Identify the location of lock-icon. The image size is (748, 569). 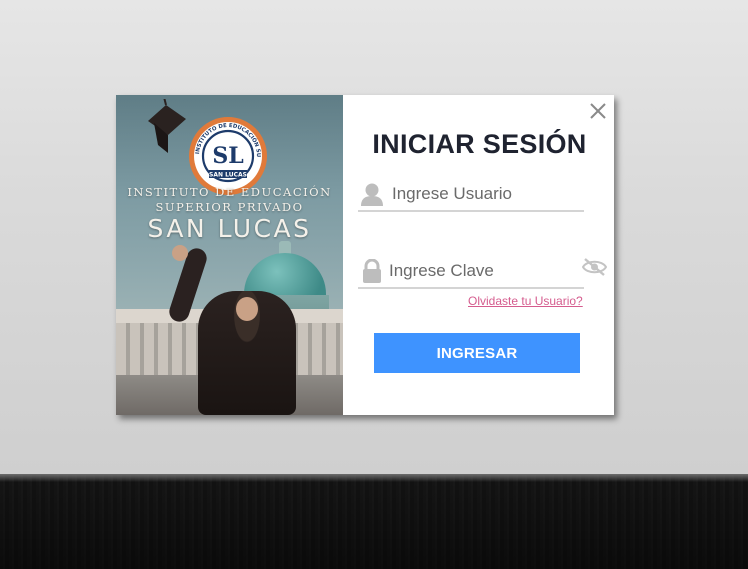
(372, 271).